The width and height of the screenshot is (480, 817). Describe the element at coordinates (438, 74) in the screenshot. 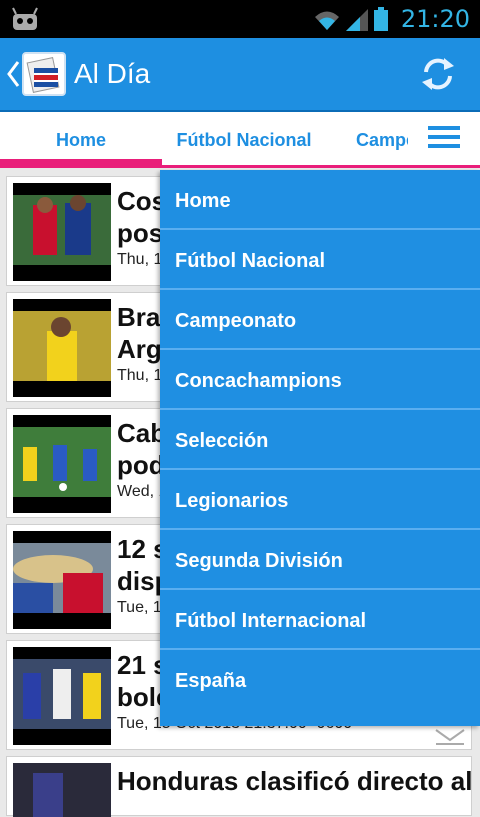

I see `refresh-icon` at that location.